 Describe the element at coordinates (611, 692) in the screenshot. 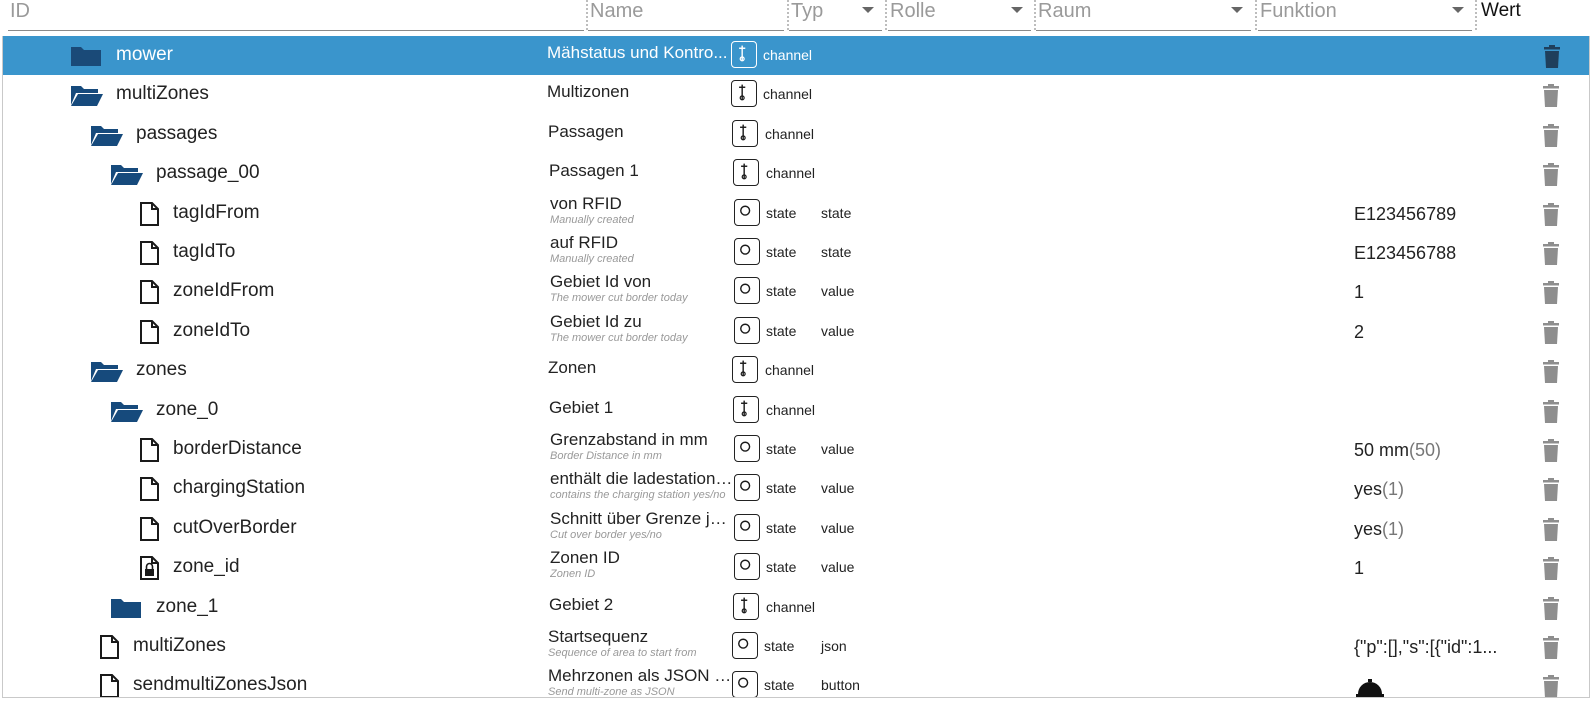

I see `row-description: Send multi-zone as JSON` at that location.